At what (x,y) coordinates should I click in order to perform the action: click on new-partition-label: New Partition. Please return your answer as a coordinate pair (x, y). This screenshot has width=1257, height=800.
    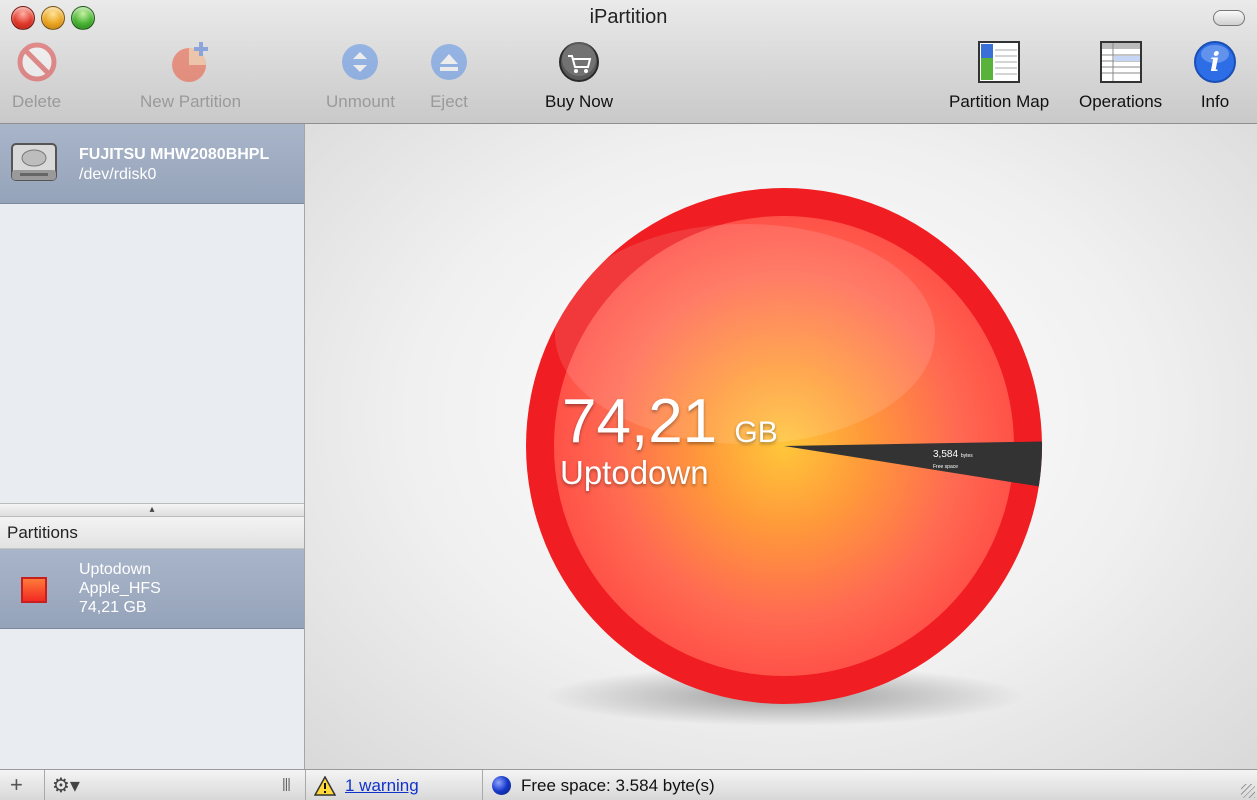
    Looking at the image, I should click on (191, 101).